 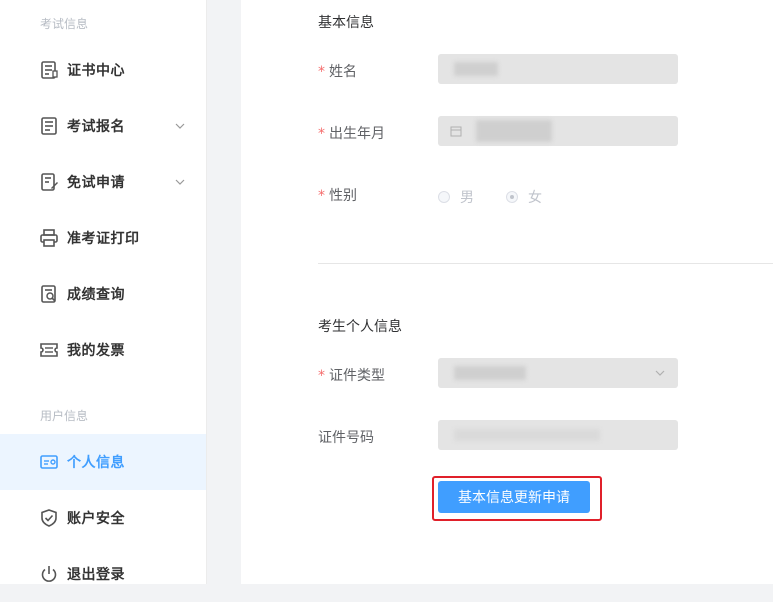 What do you see at coordinates (96, 183) in the screenshot?
I see `sidebar-item-label: 免试申请` at bounding box center [96, 183].